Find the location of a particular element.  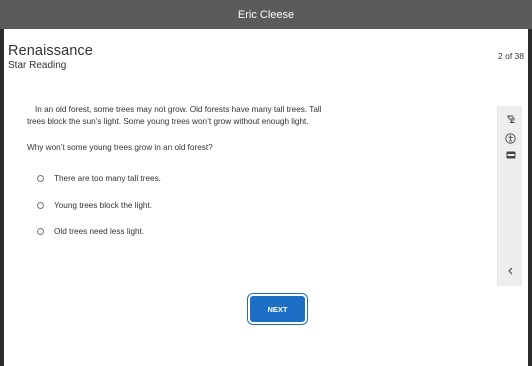

answer-option-label: Young trees block the light. is located at coordinates (103, 205).